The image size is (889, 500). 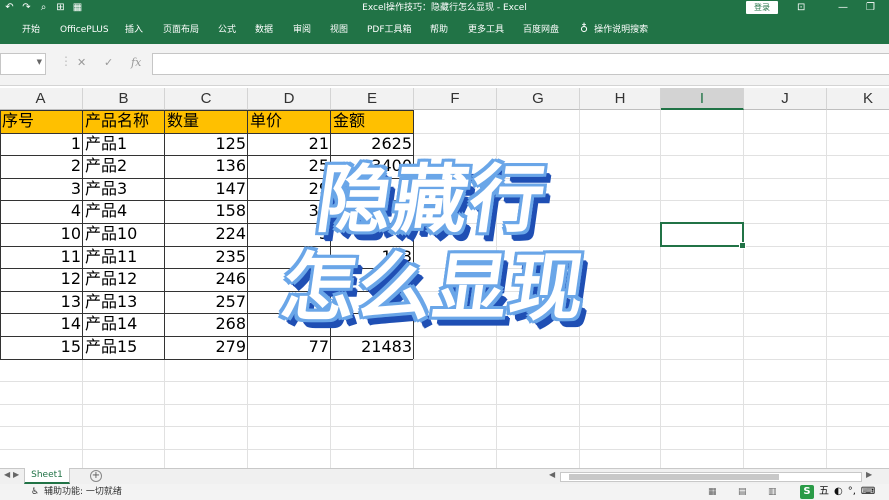 I want to click on table-cell: 10, so click(x=41, y=234).